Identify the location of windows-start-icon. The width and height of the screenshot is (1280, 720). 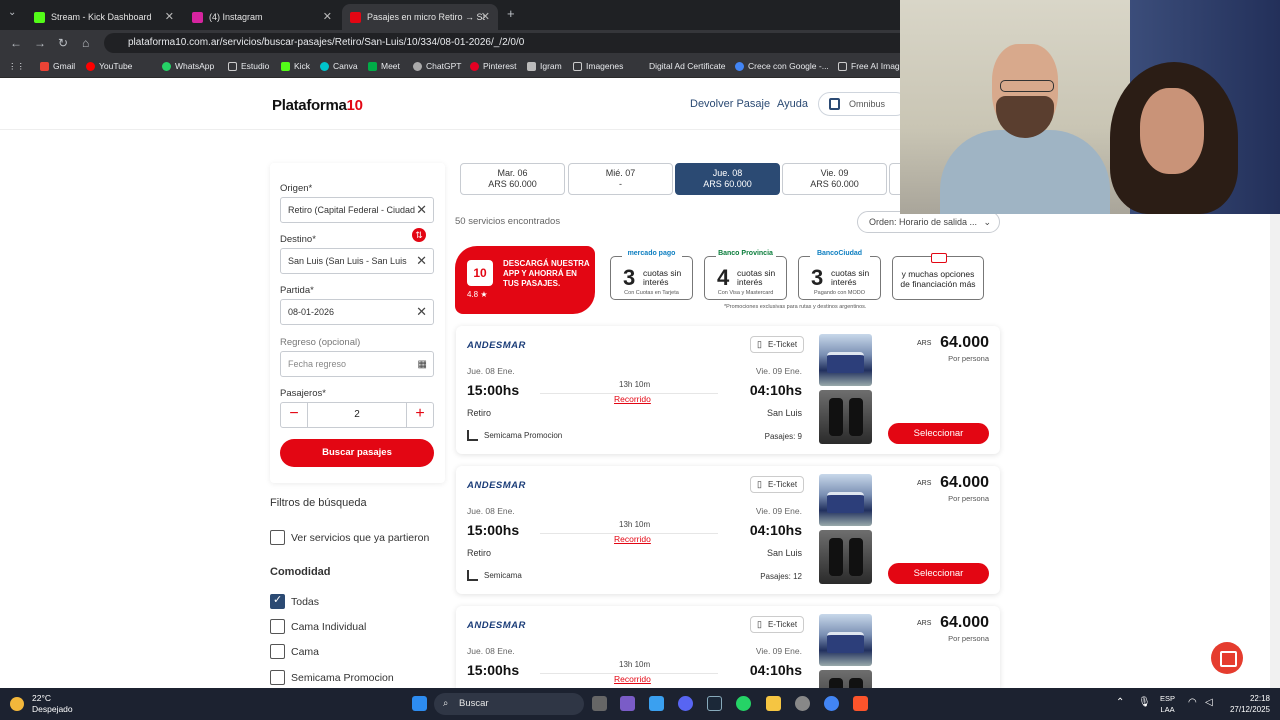
(419, 703).